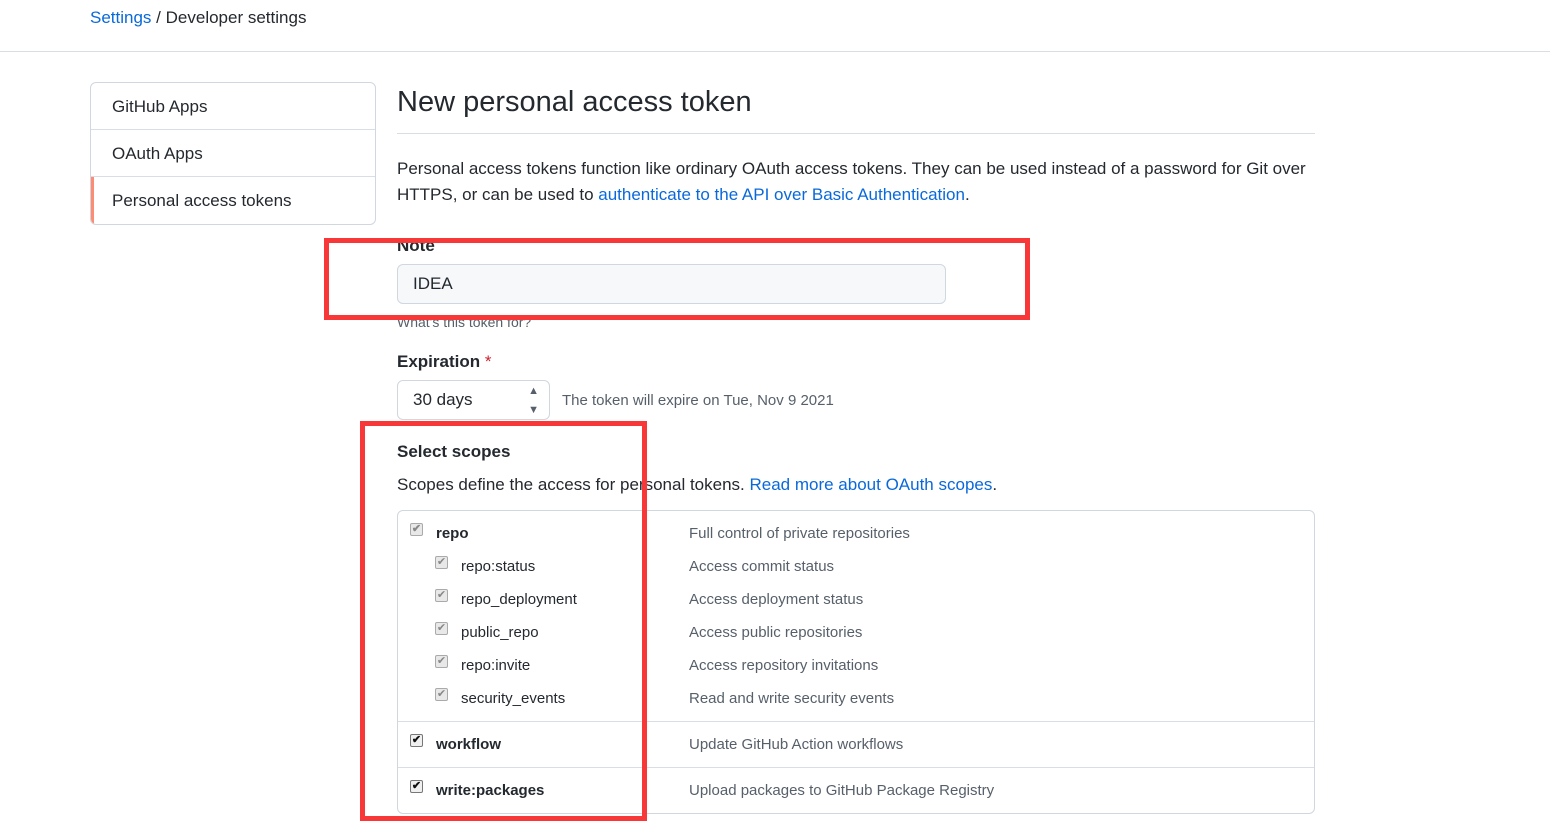  I want to click on scope-desc: Read and write security events, so click(792, 698).